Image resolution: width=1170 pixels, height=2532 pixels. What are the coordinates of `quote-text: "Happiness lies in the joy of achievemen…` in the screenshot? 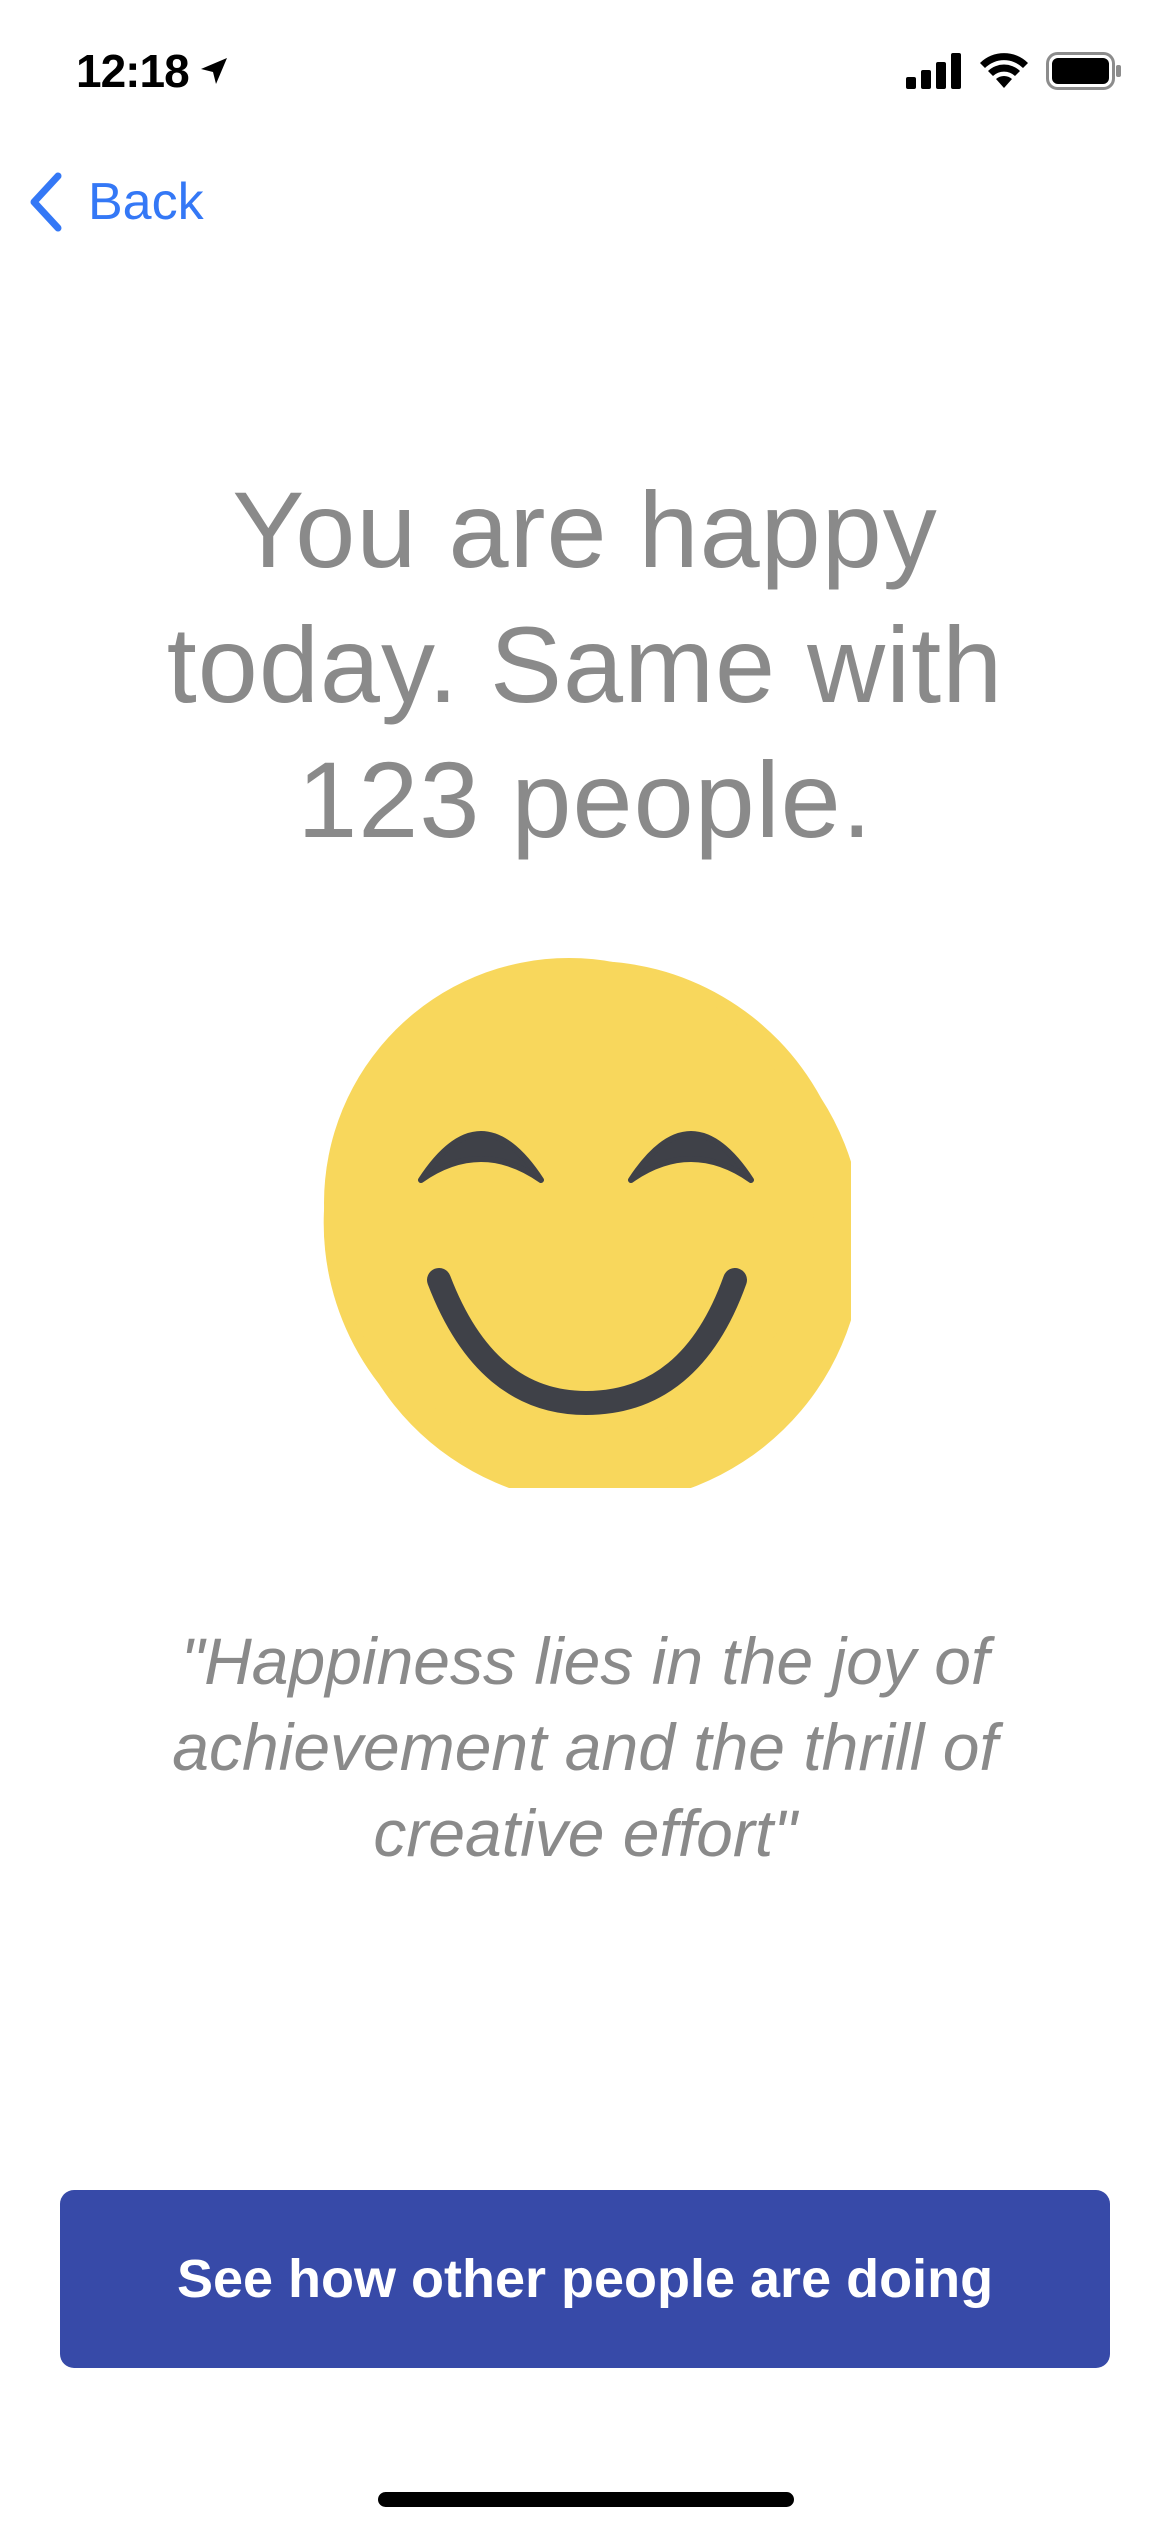 It's located at (585, 1747).